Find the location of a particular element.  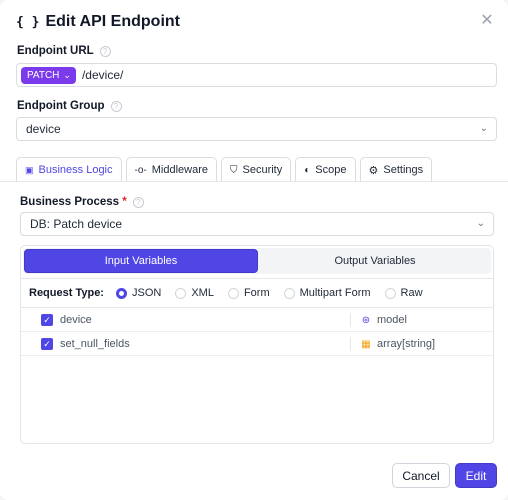

variable-row: ✓ set_null_fields ▦ array[string] is located at coordinates (257, 344).